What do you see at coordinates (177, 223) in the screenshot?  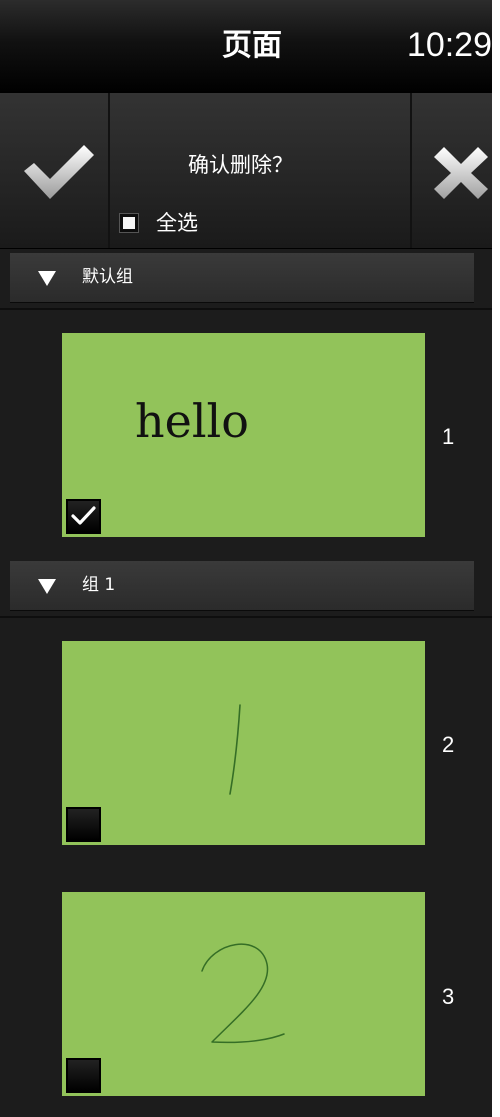 I see `select-all-label: 全选` at bounding box center [177, 223].